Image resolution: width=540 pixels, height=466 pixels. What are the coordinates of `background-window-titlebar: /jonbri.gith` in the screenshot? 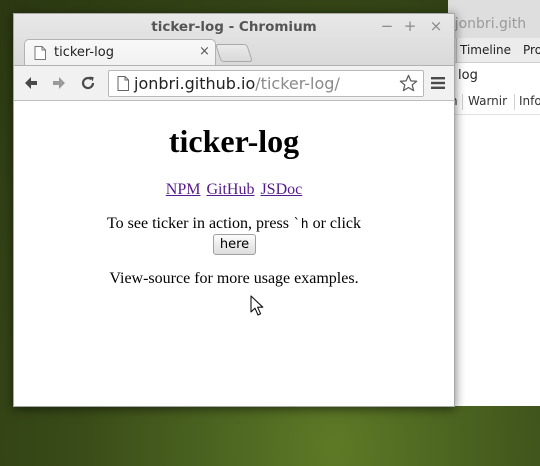 It's located at (494, 19).